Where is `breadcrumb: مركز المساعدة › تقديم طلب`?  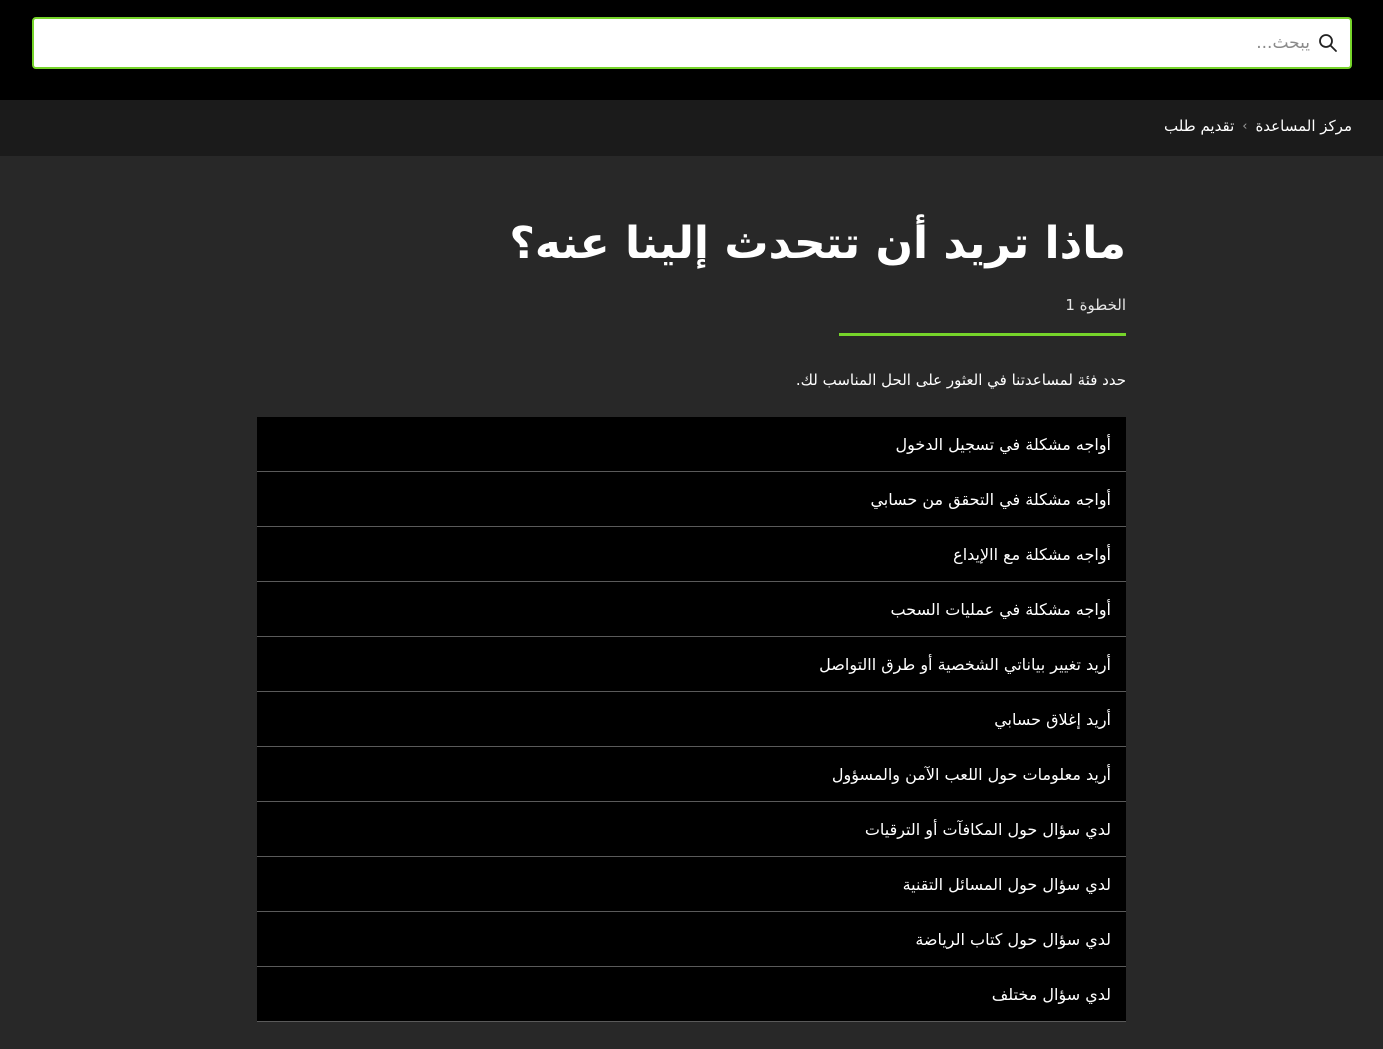 breadcrumb: مركز المساعدة › تقديم طلب is located at coordinates (1258, 126).